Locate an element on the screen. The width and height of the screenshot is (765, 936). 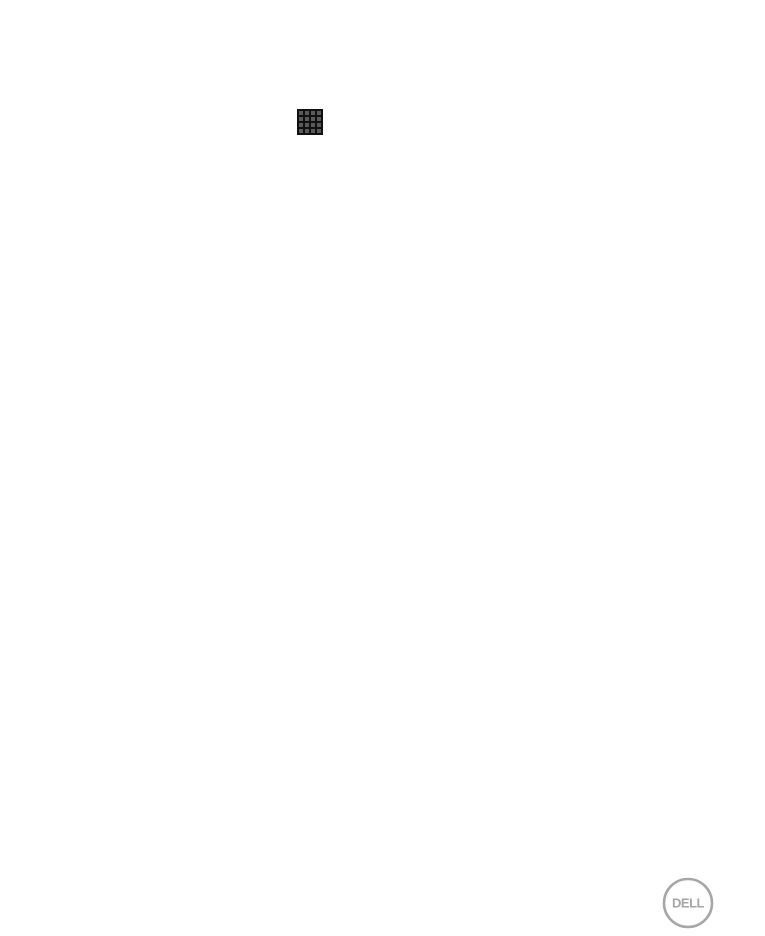
apps-grid-icon-graphic is located at coordinates (310, 122).